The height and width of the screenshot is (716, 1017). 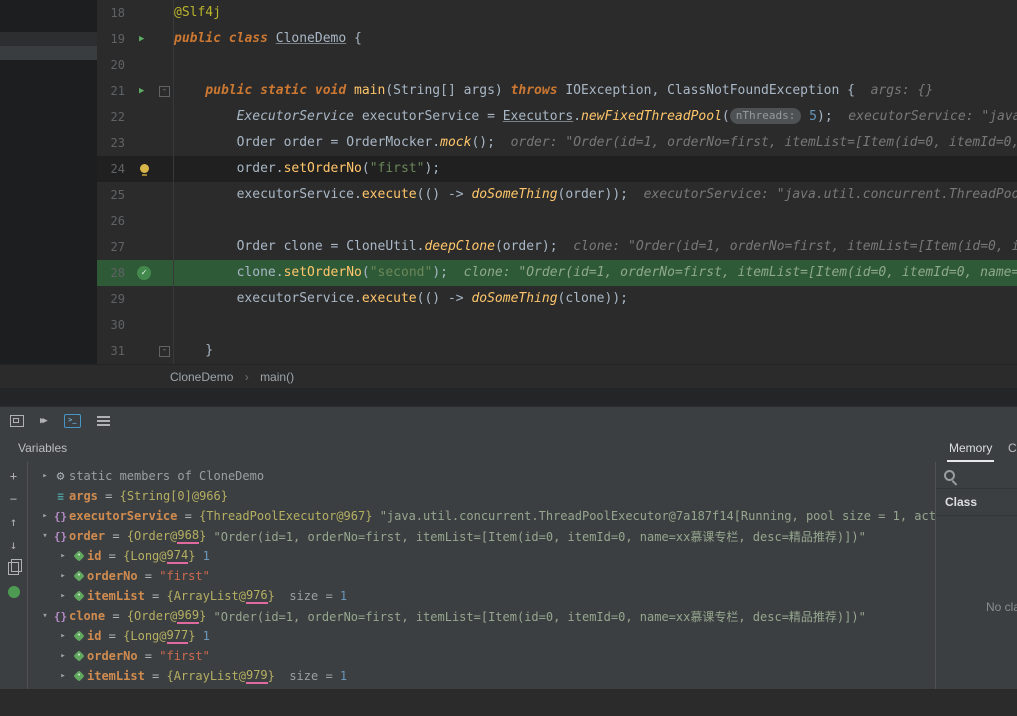 I want to click on memory-search-input, so click(x=987, y=475).